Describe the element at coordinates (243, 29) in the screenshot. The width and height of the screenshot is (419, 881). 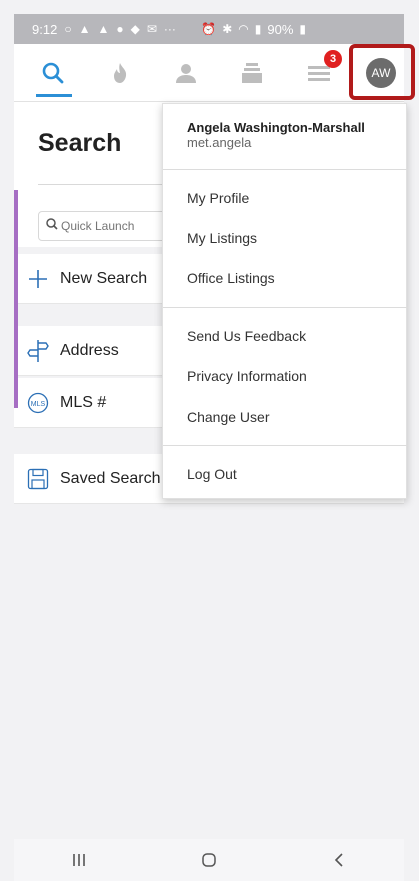
I see `wifi-icon: ◠` at that location.